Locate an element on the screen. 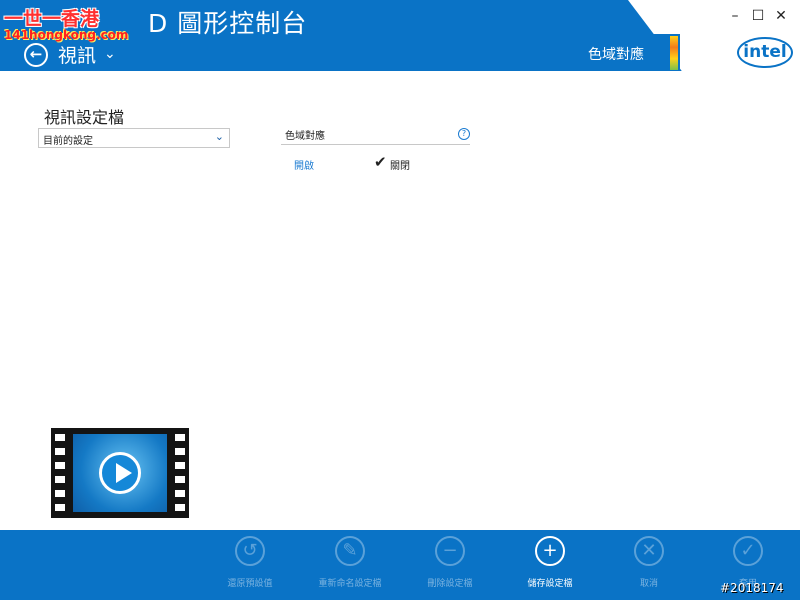  minus-icon: − is located at coordinates (450, 551).